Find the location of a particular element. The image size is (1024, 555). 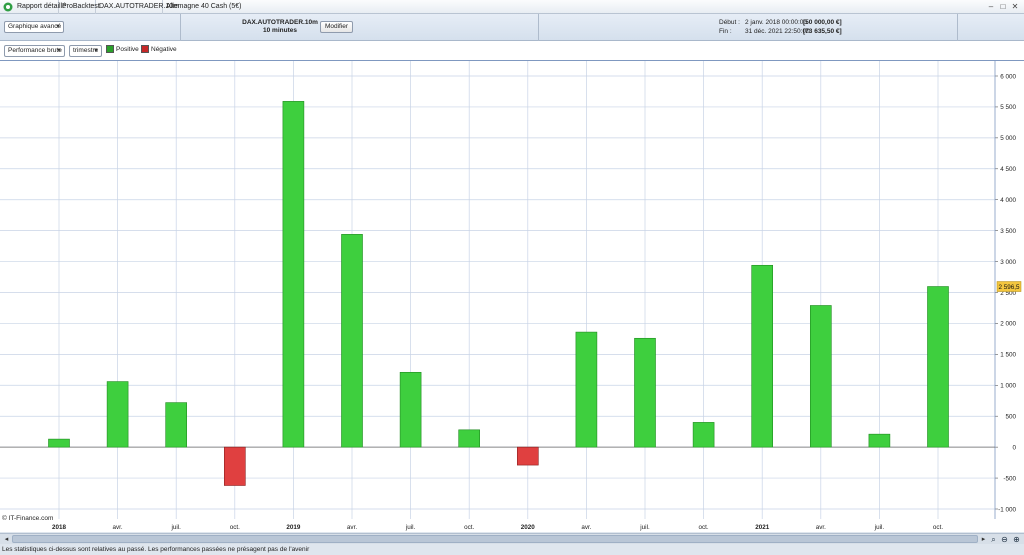

start-label: Début : is located at coordinates (729, 22).